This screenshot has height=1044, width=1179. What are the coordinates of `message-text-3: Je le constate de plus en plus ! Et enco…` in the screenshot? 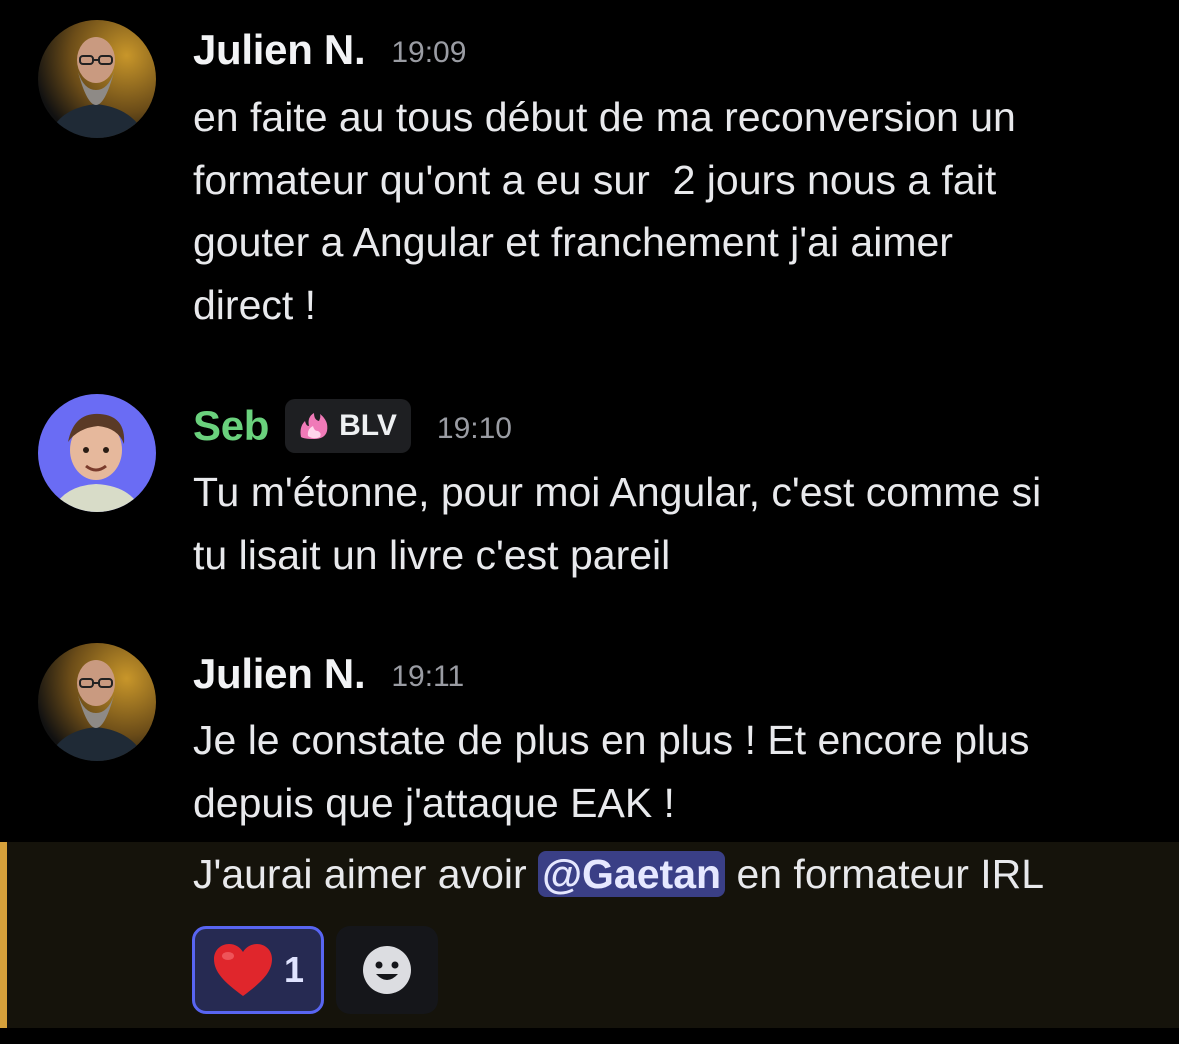 It's located at (673, 771).